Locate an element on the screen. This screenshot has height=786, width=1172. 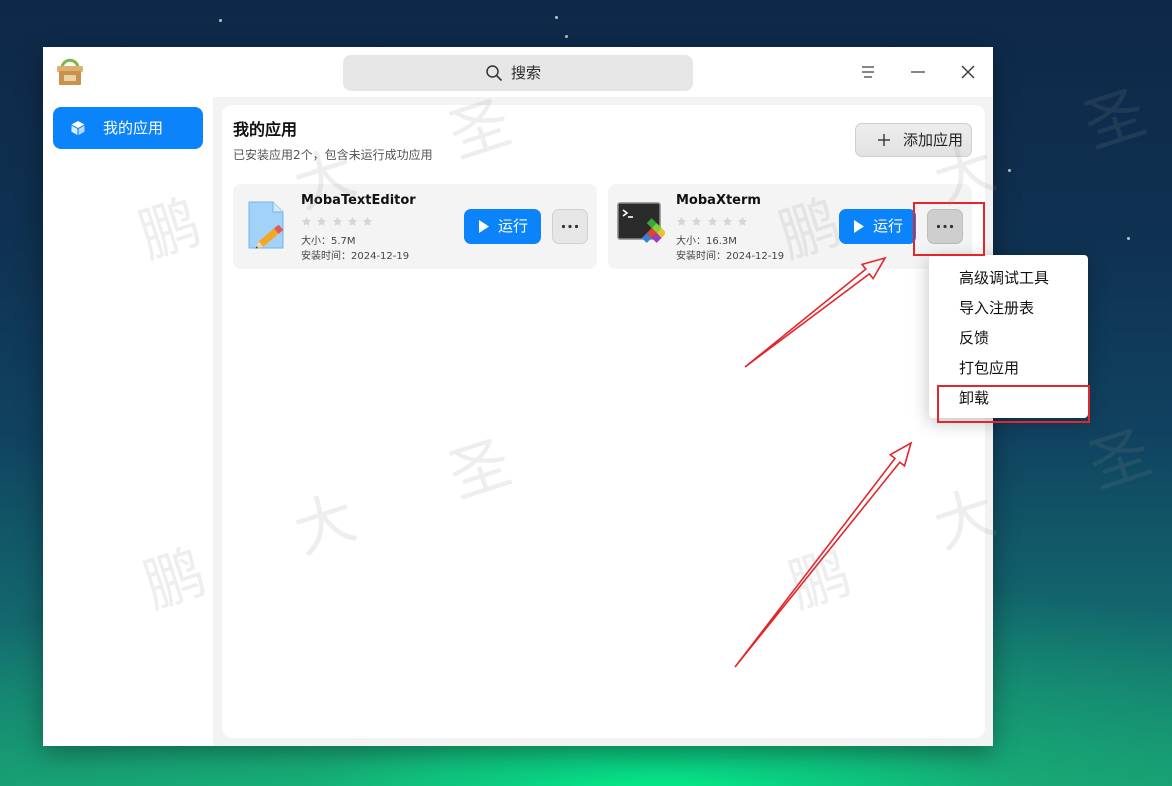
annotation-box-more-button is located at coordinates (949, 229).